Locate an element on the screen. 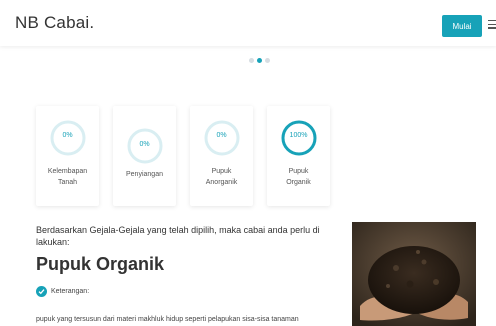  organic-fertilizer-photo is located at coordinates (414, 274).